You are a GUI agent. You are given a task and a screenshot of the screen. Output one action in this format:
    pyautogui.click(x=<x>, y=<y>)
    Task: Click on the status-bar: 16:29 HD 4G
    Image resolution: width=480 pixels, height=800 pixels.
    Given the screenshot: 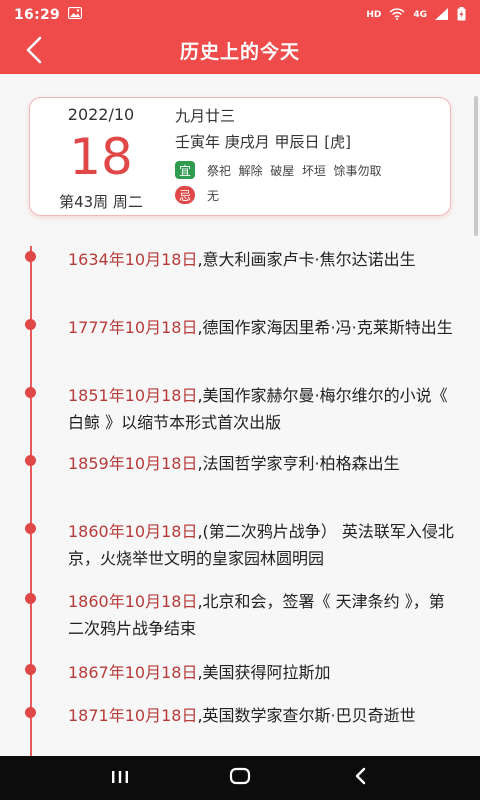 What is the action you would take?
    pyautogui.click(x=240, y=15)
    